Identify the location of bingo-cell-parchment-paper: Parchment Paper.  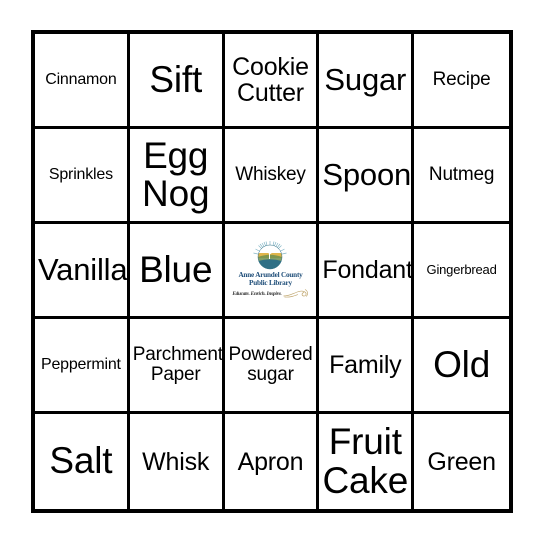
(177, 366).